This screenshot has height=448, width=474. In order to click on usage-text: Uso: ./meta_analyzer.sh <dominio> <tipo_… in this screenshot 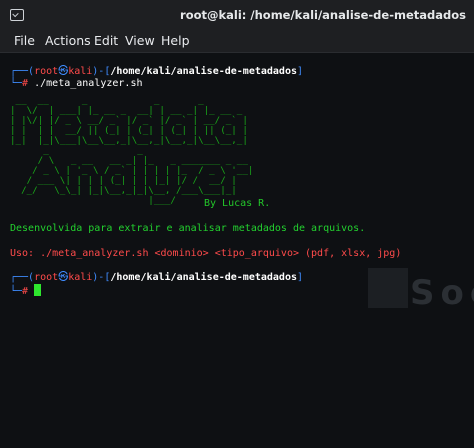, I will do `click(206, 253)`.